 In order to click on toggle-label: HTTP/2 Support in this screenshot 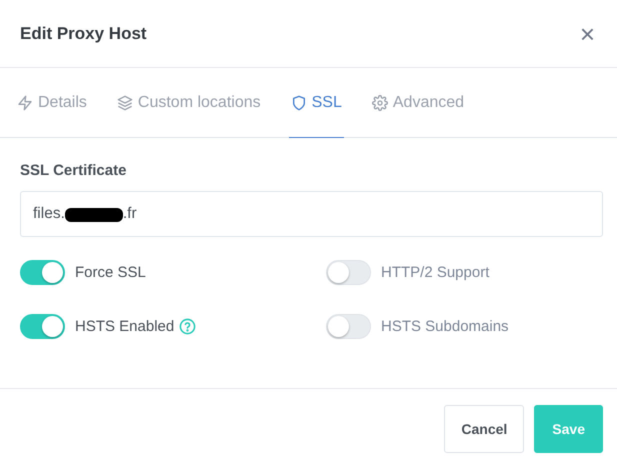, I will do `click(435, 272)`.